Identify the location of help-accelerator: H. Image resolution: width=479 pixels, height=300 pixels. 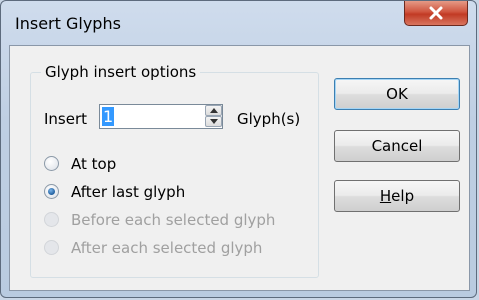
(385, 196).